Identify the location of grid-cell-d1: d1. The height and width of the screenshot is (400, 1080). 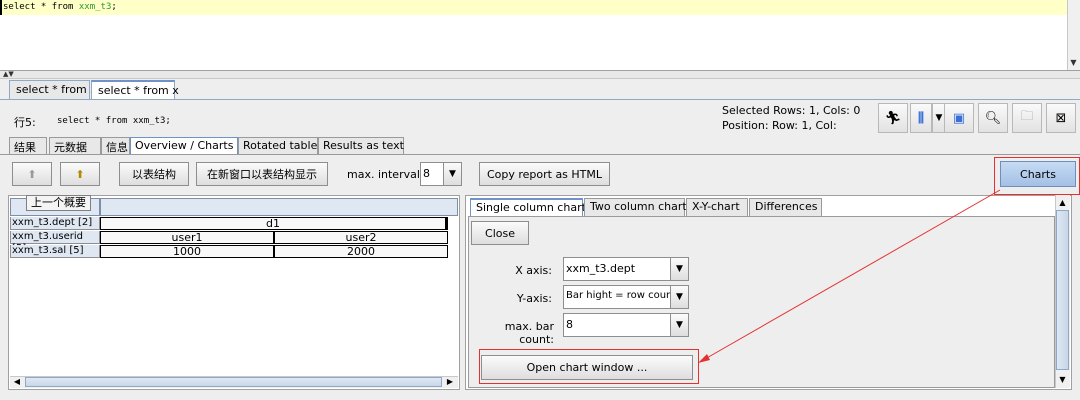
(273, 223).